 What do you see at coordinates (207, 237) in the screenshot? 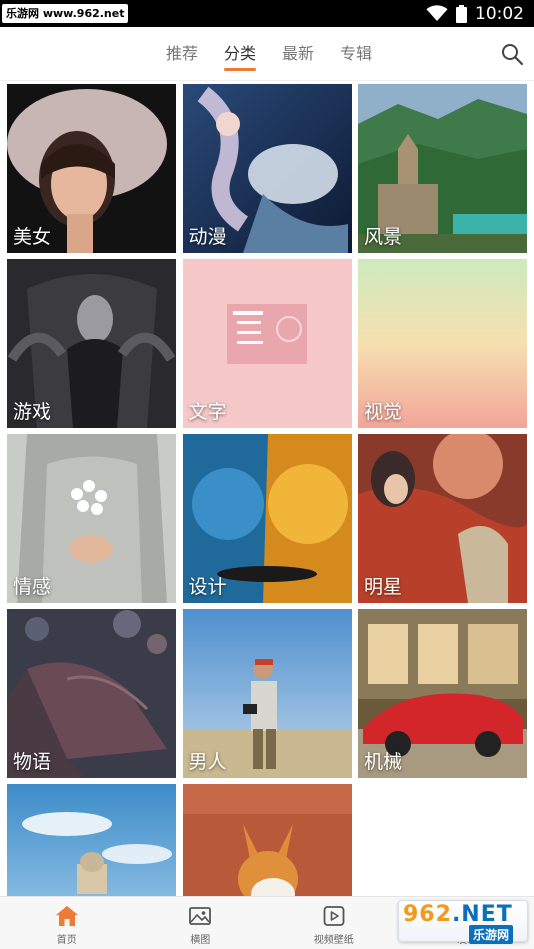
I see `category-label: 动漫` at bounding box center [207, 237].